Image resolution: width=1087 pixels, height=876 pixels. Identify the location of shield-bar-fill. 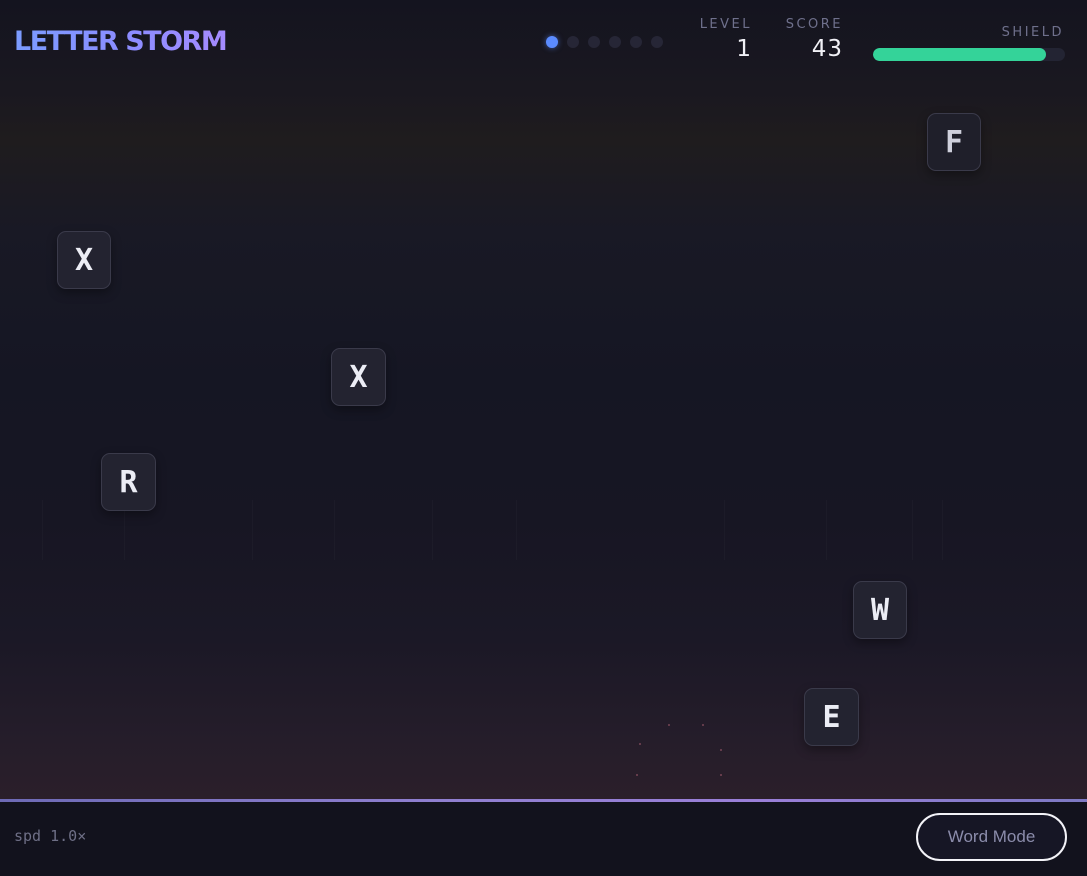
(959, 54).